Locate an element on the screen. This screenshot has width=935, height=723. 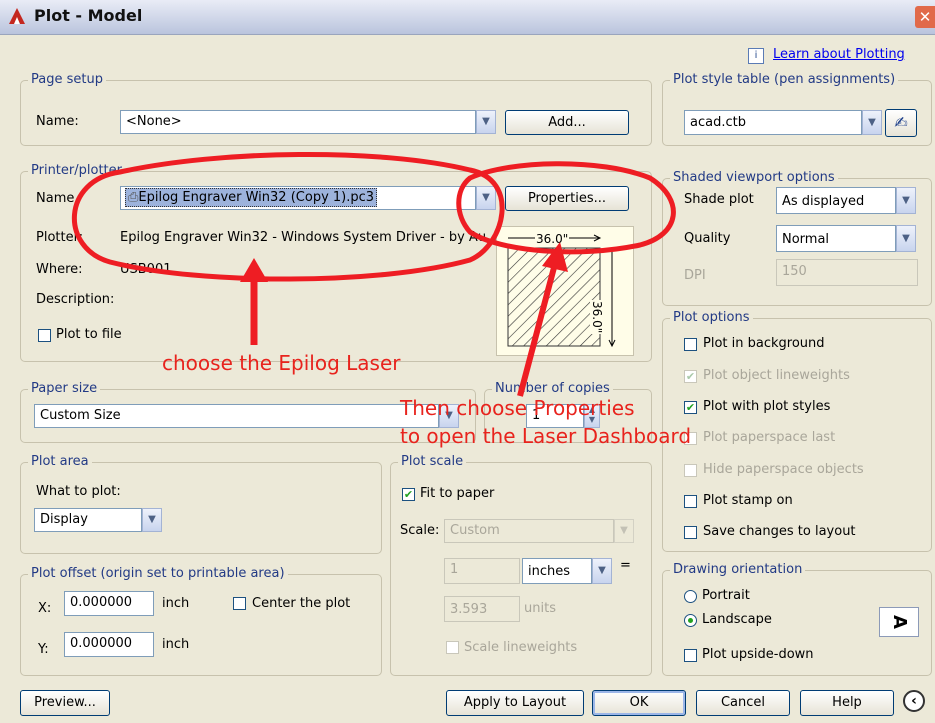
annotation-properties-line1: Then choose Properties is located at coordinates (517, 408).